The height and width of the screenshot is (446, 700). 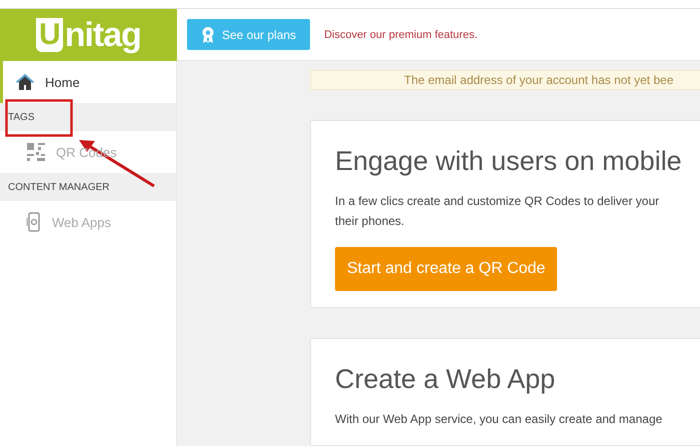 What do you see at coordinates (88, 187) in the screenshot?
I see `section-header: CONTENT MANAGER` at bounding box center [88, 187].